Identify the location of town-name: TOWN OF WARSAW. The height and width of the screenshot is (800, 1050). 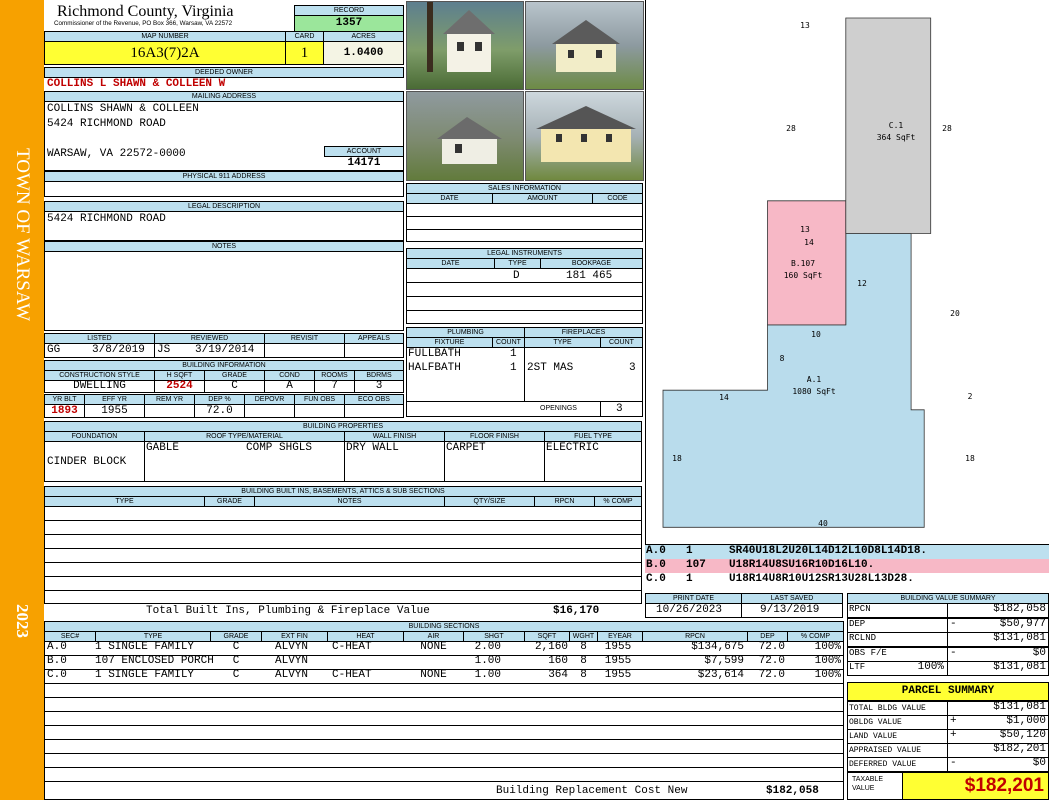
(22, 235).